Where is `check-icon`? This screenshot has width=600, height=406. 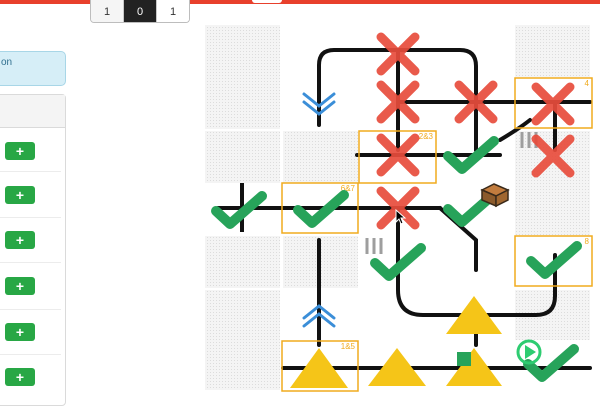
check-icon is located at coordinates (554, 260).